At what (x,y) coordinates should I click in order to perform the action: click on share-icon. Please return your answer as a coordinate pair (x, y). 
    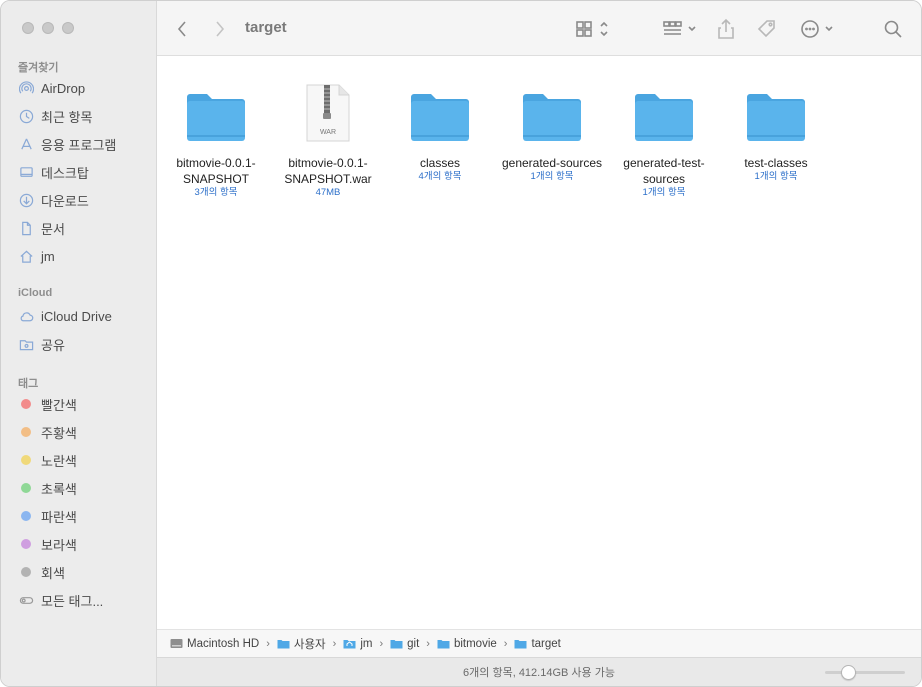
    Looking at the image, I should click on (726, 28).